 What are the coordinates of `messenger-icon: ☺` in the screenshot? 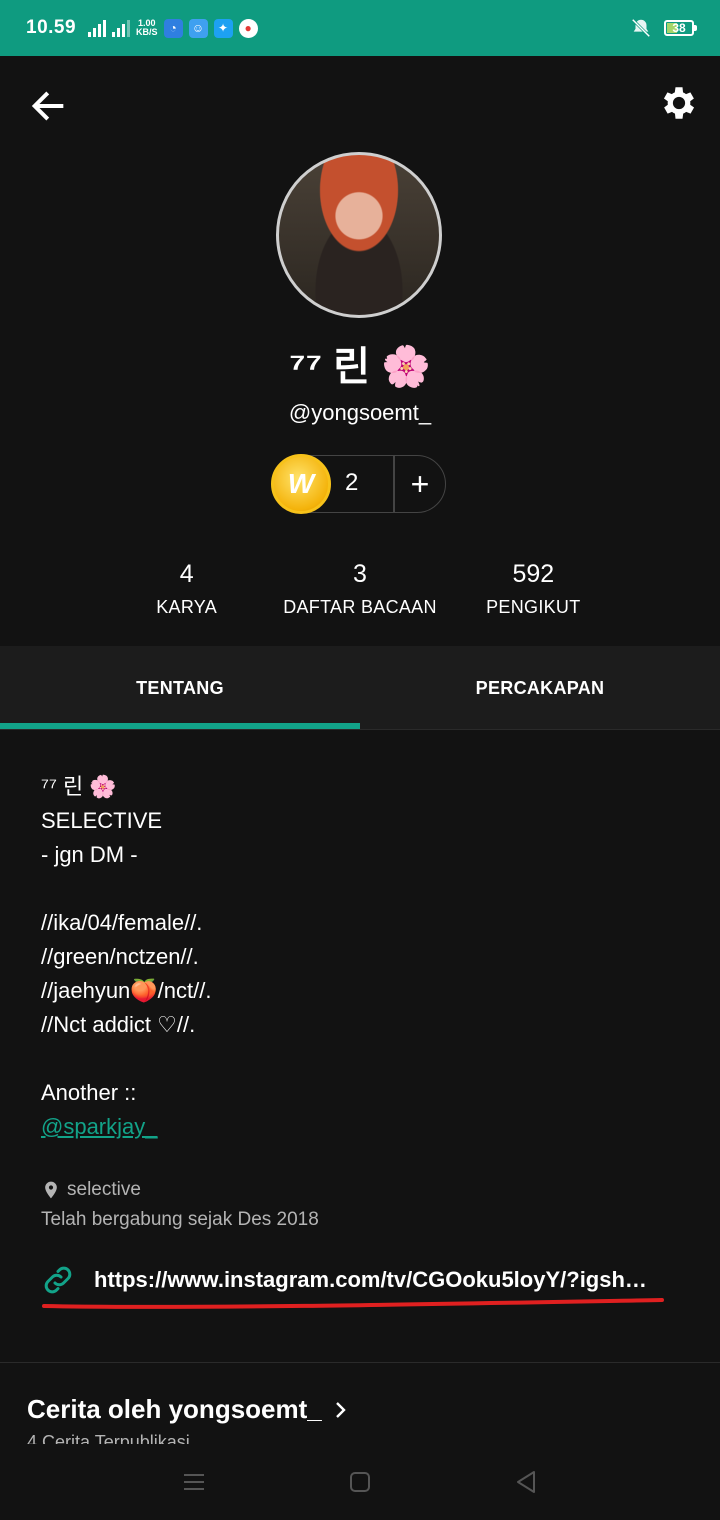 It's located at (198, 28).